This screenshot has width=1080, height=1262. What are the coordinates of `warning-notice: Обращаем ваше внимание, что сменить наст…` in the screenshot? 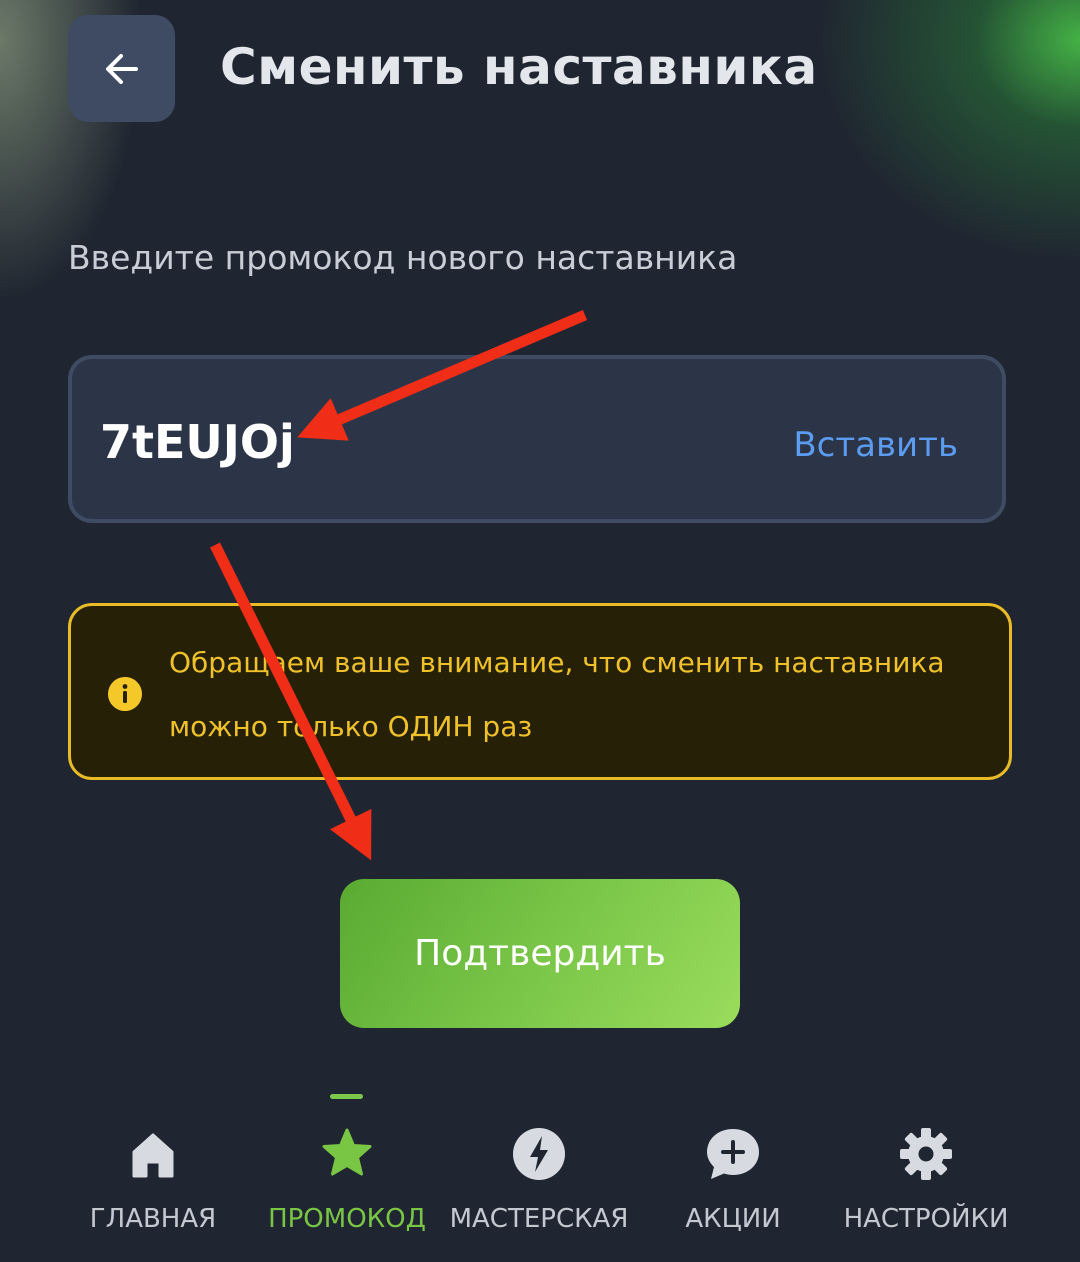 It's located at (540, 691).